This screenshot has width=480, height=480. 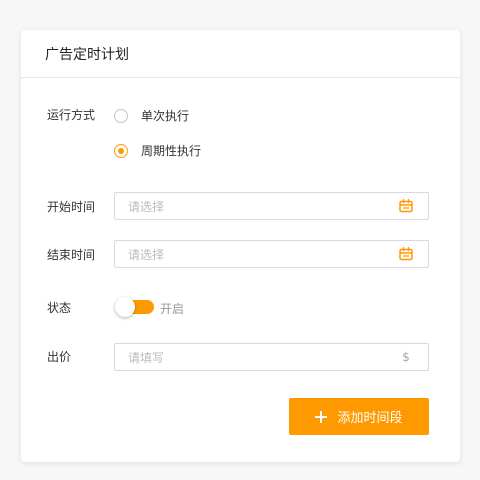 What do you see at coordinates (271, 357) in the screenshot?
I see `bid-input: 请填写 $` at bounding box center [271, 357].